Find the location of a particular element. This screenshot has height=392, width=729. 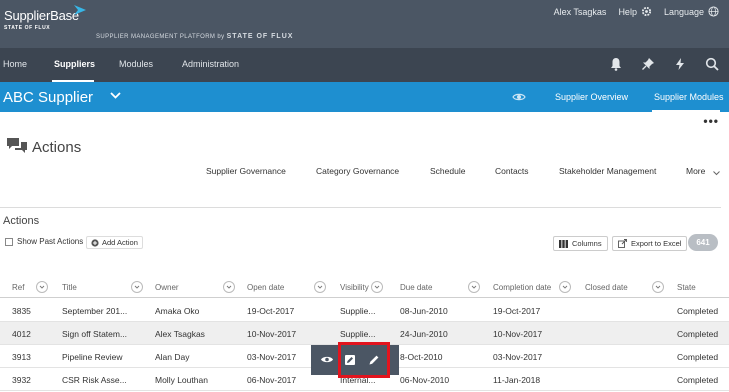

show-past-actions-toggle: Show Past Actions is located at coordinates (44, 241).